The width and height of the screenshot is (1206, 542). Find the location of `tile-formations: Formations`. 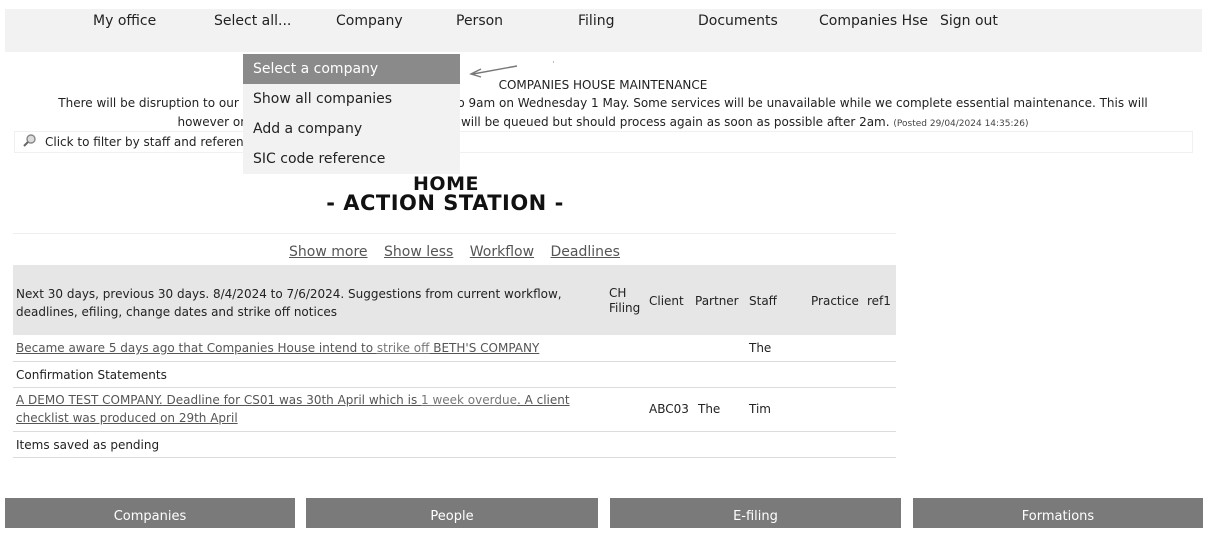

tile-formations: Formations is located at coordinates (1058, 513).